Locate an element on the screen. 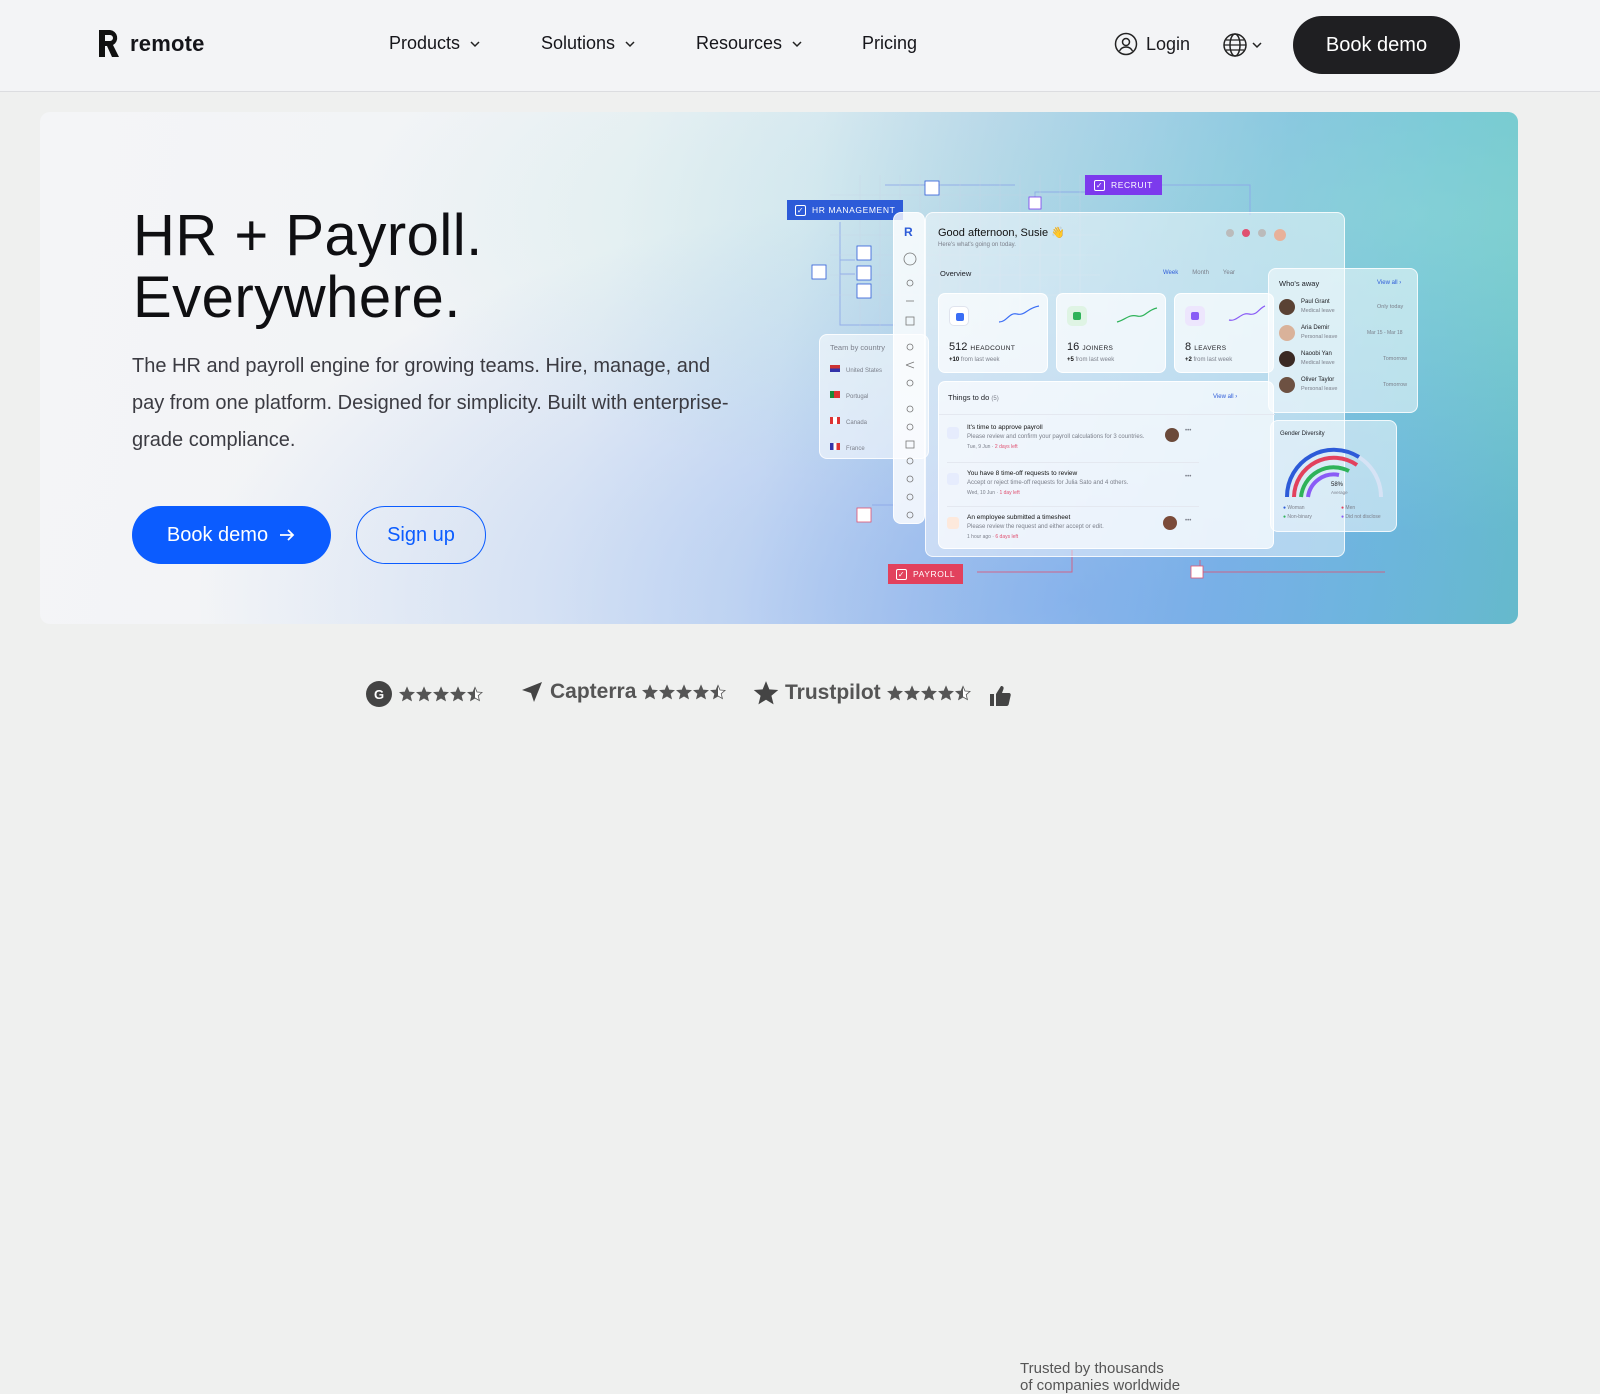 This screenshot has height=1394, width=1600. stat-value-number: 512 is located at coordinates (958, 347).